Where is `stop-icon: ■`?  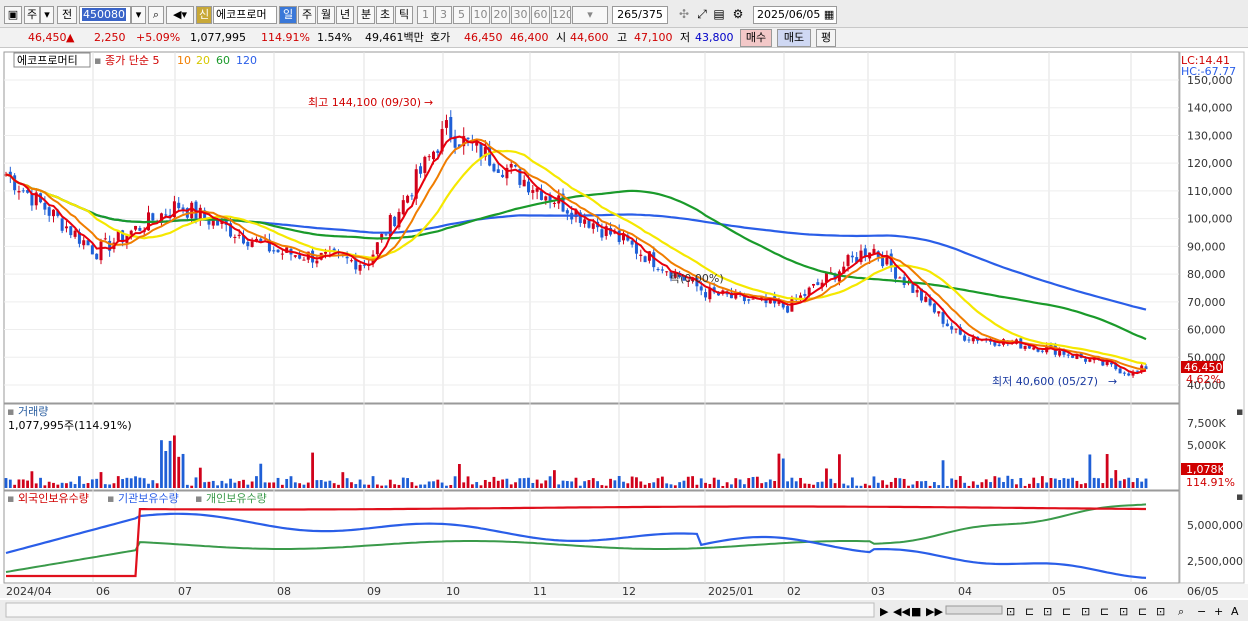 stop-icon: ■ is located at coordinates (916, 611).